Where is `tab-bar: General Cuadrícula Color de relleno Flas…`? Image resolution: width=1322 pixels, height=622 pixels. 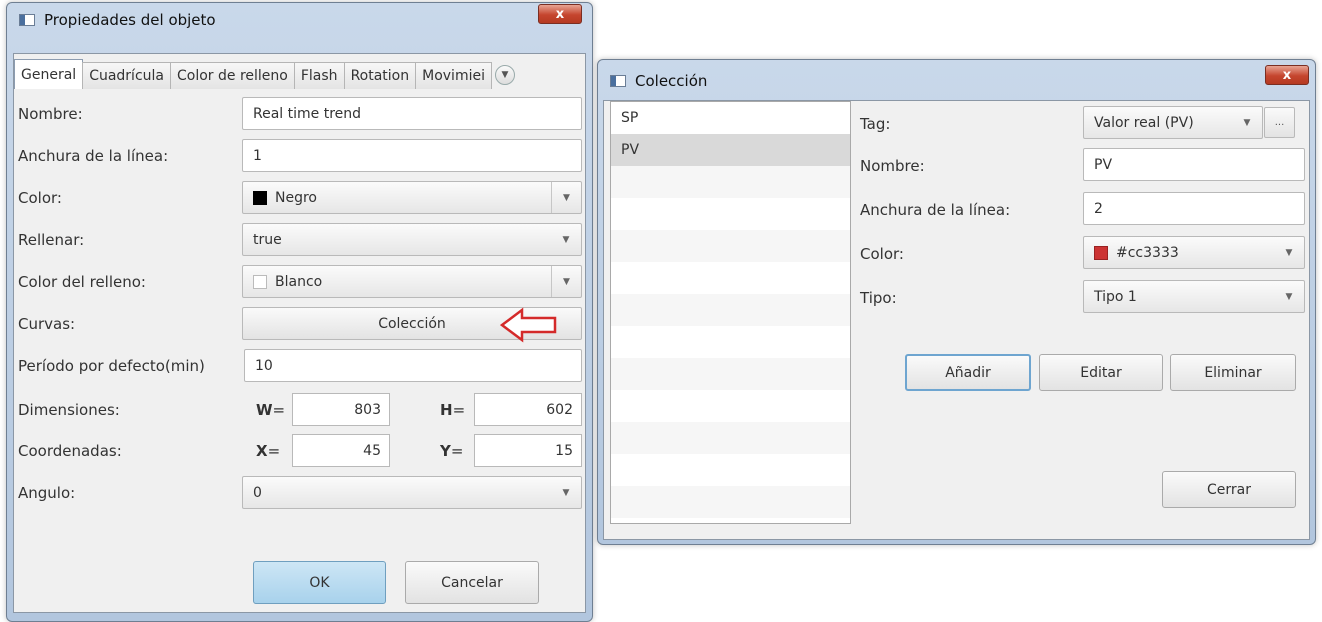
tab-bar: General Cuadrícula Color de relleno Flas… is located at coordinates (298, 74).